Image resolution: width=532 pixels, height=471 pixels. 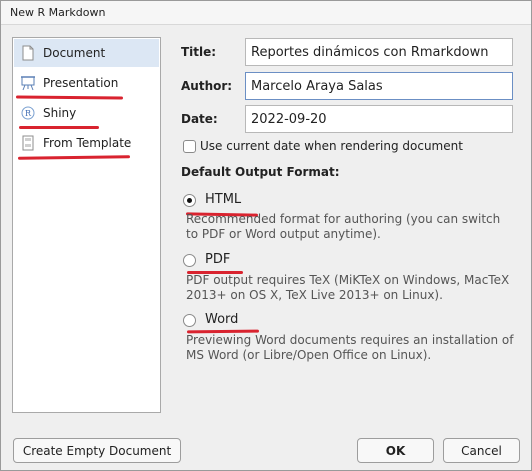 I want to click on title-input, so click(x=379, y=52).